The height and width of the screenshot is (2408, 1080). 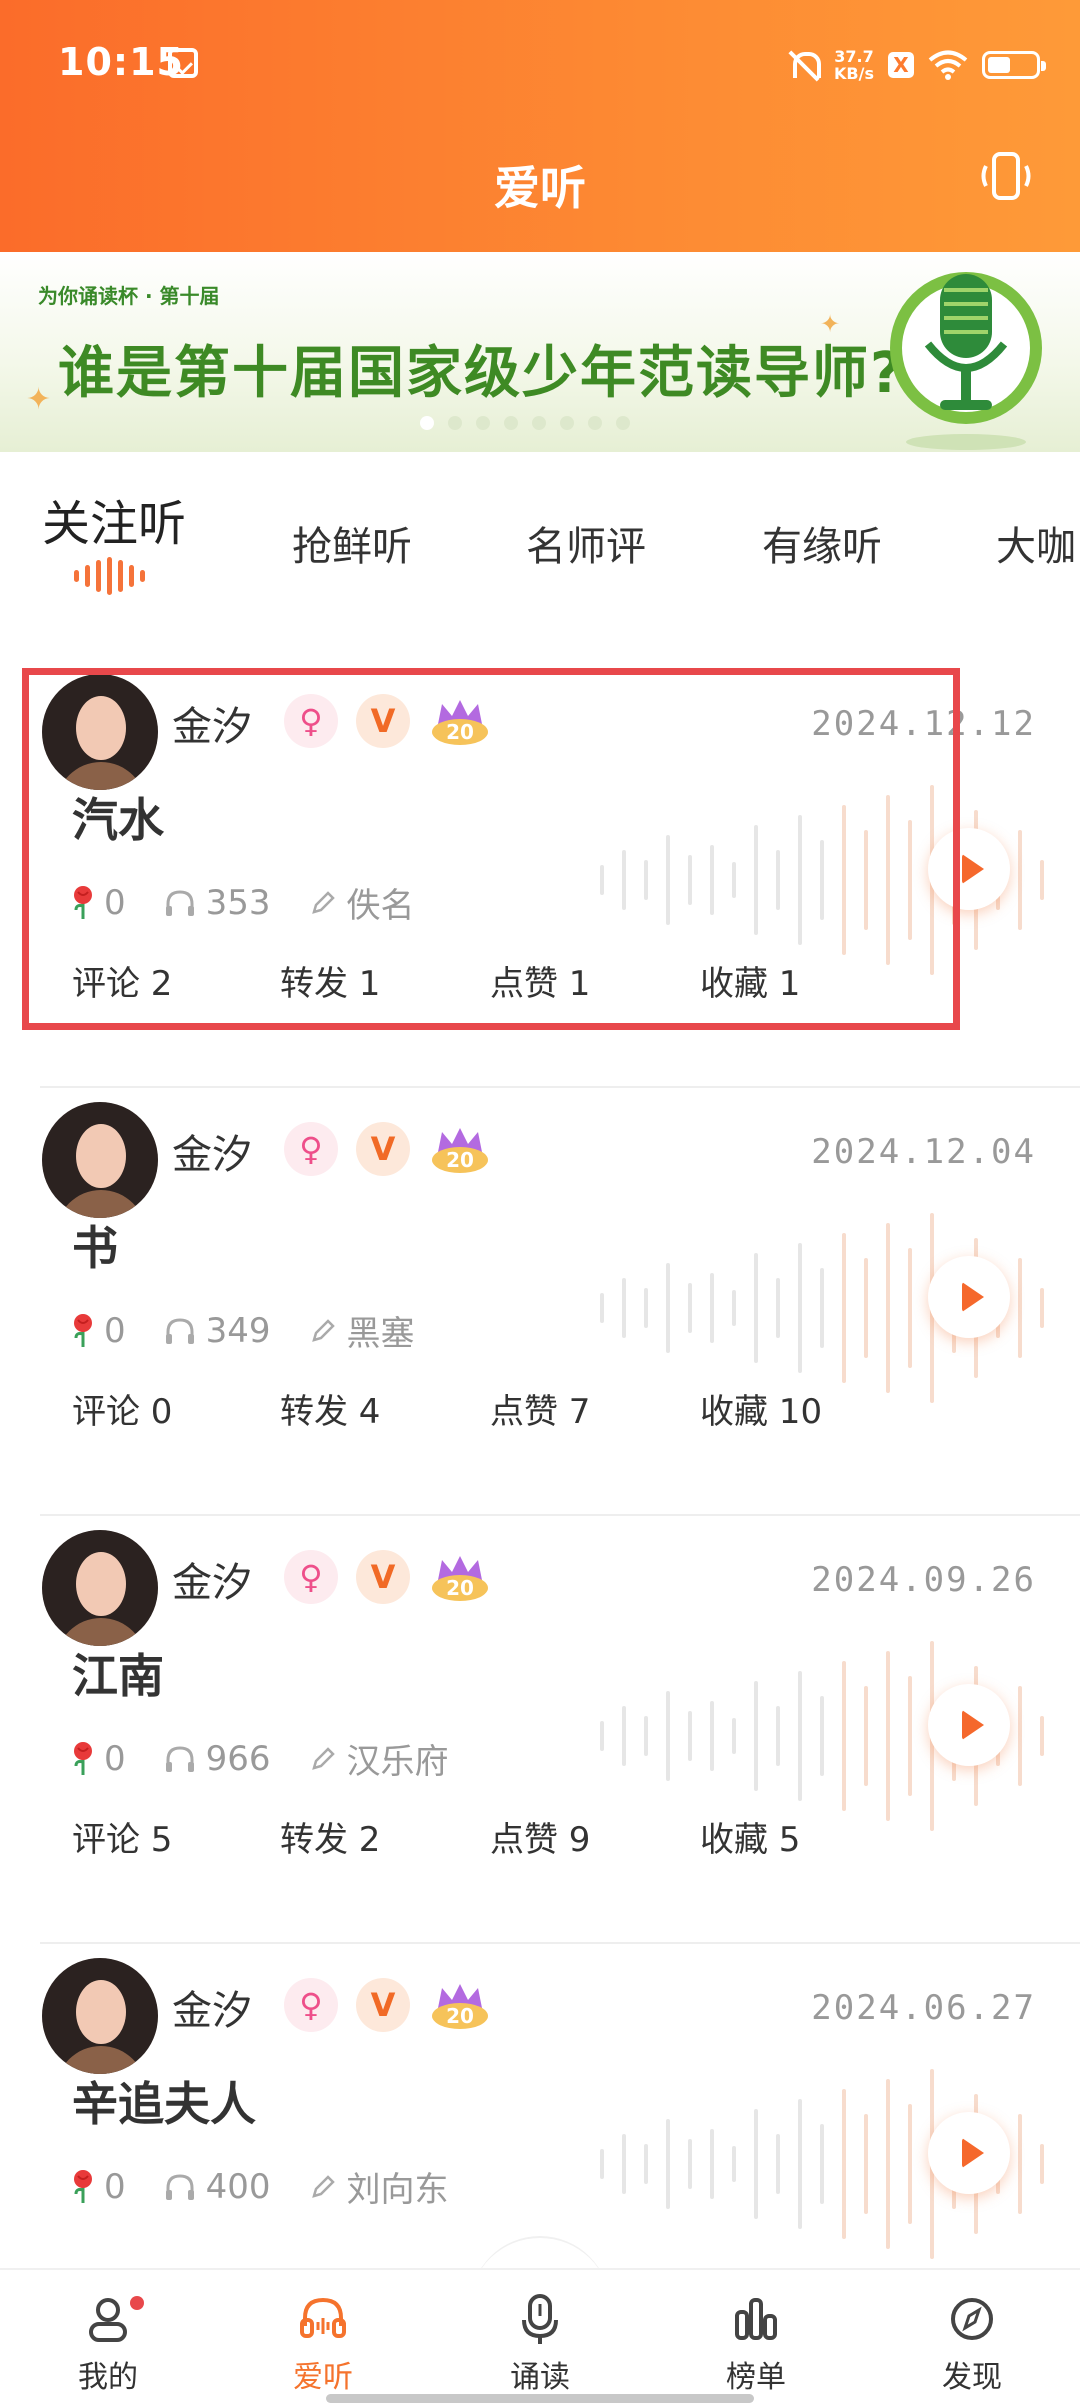 What do you see at coordinates (972, 2344) in the screenshot?
I see `nav-discover: 发现` at bounding box center [972, 2344].